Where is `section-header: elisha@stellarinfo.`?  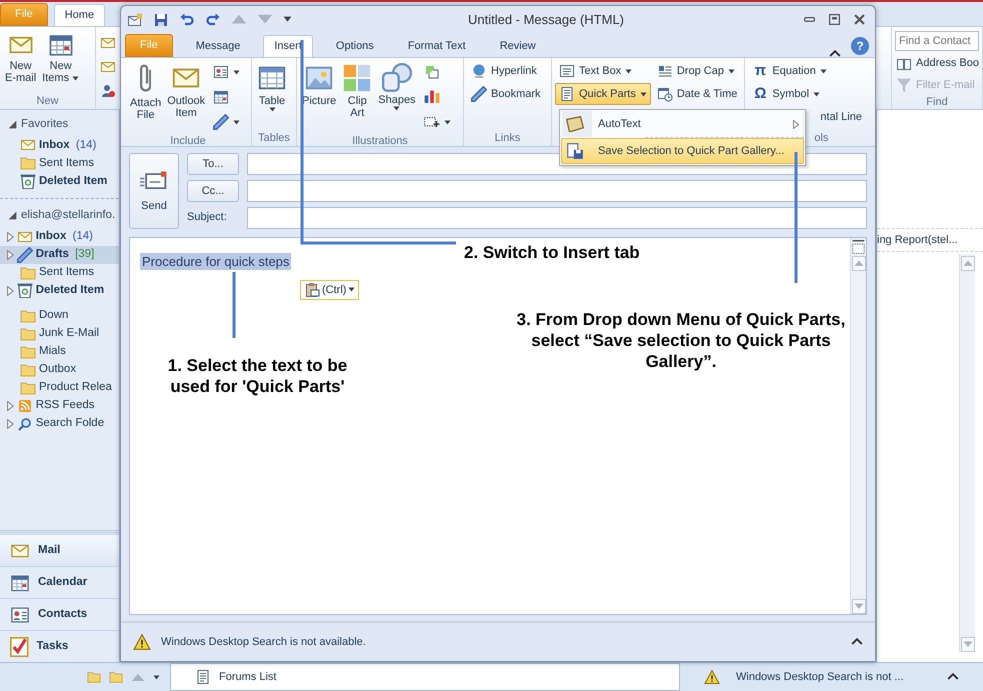
section-header: elisha@stellarinfo. is located at coordinates (68, 215).